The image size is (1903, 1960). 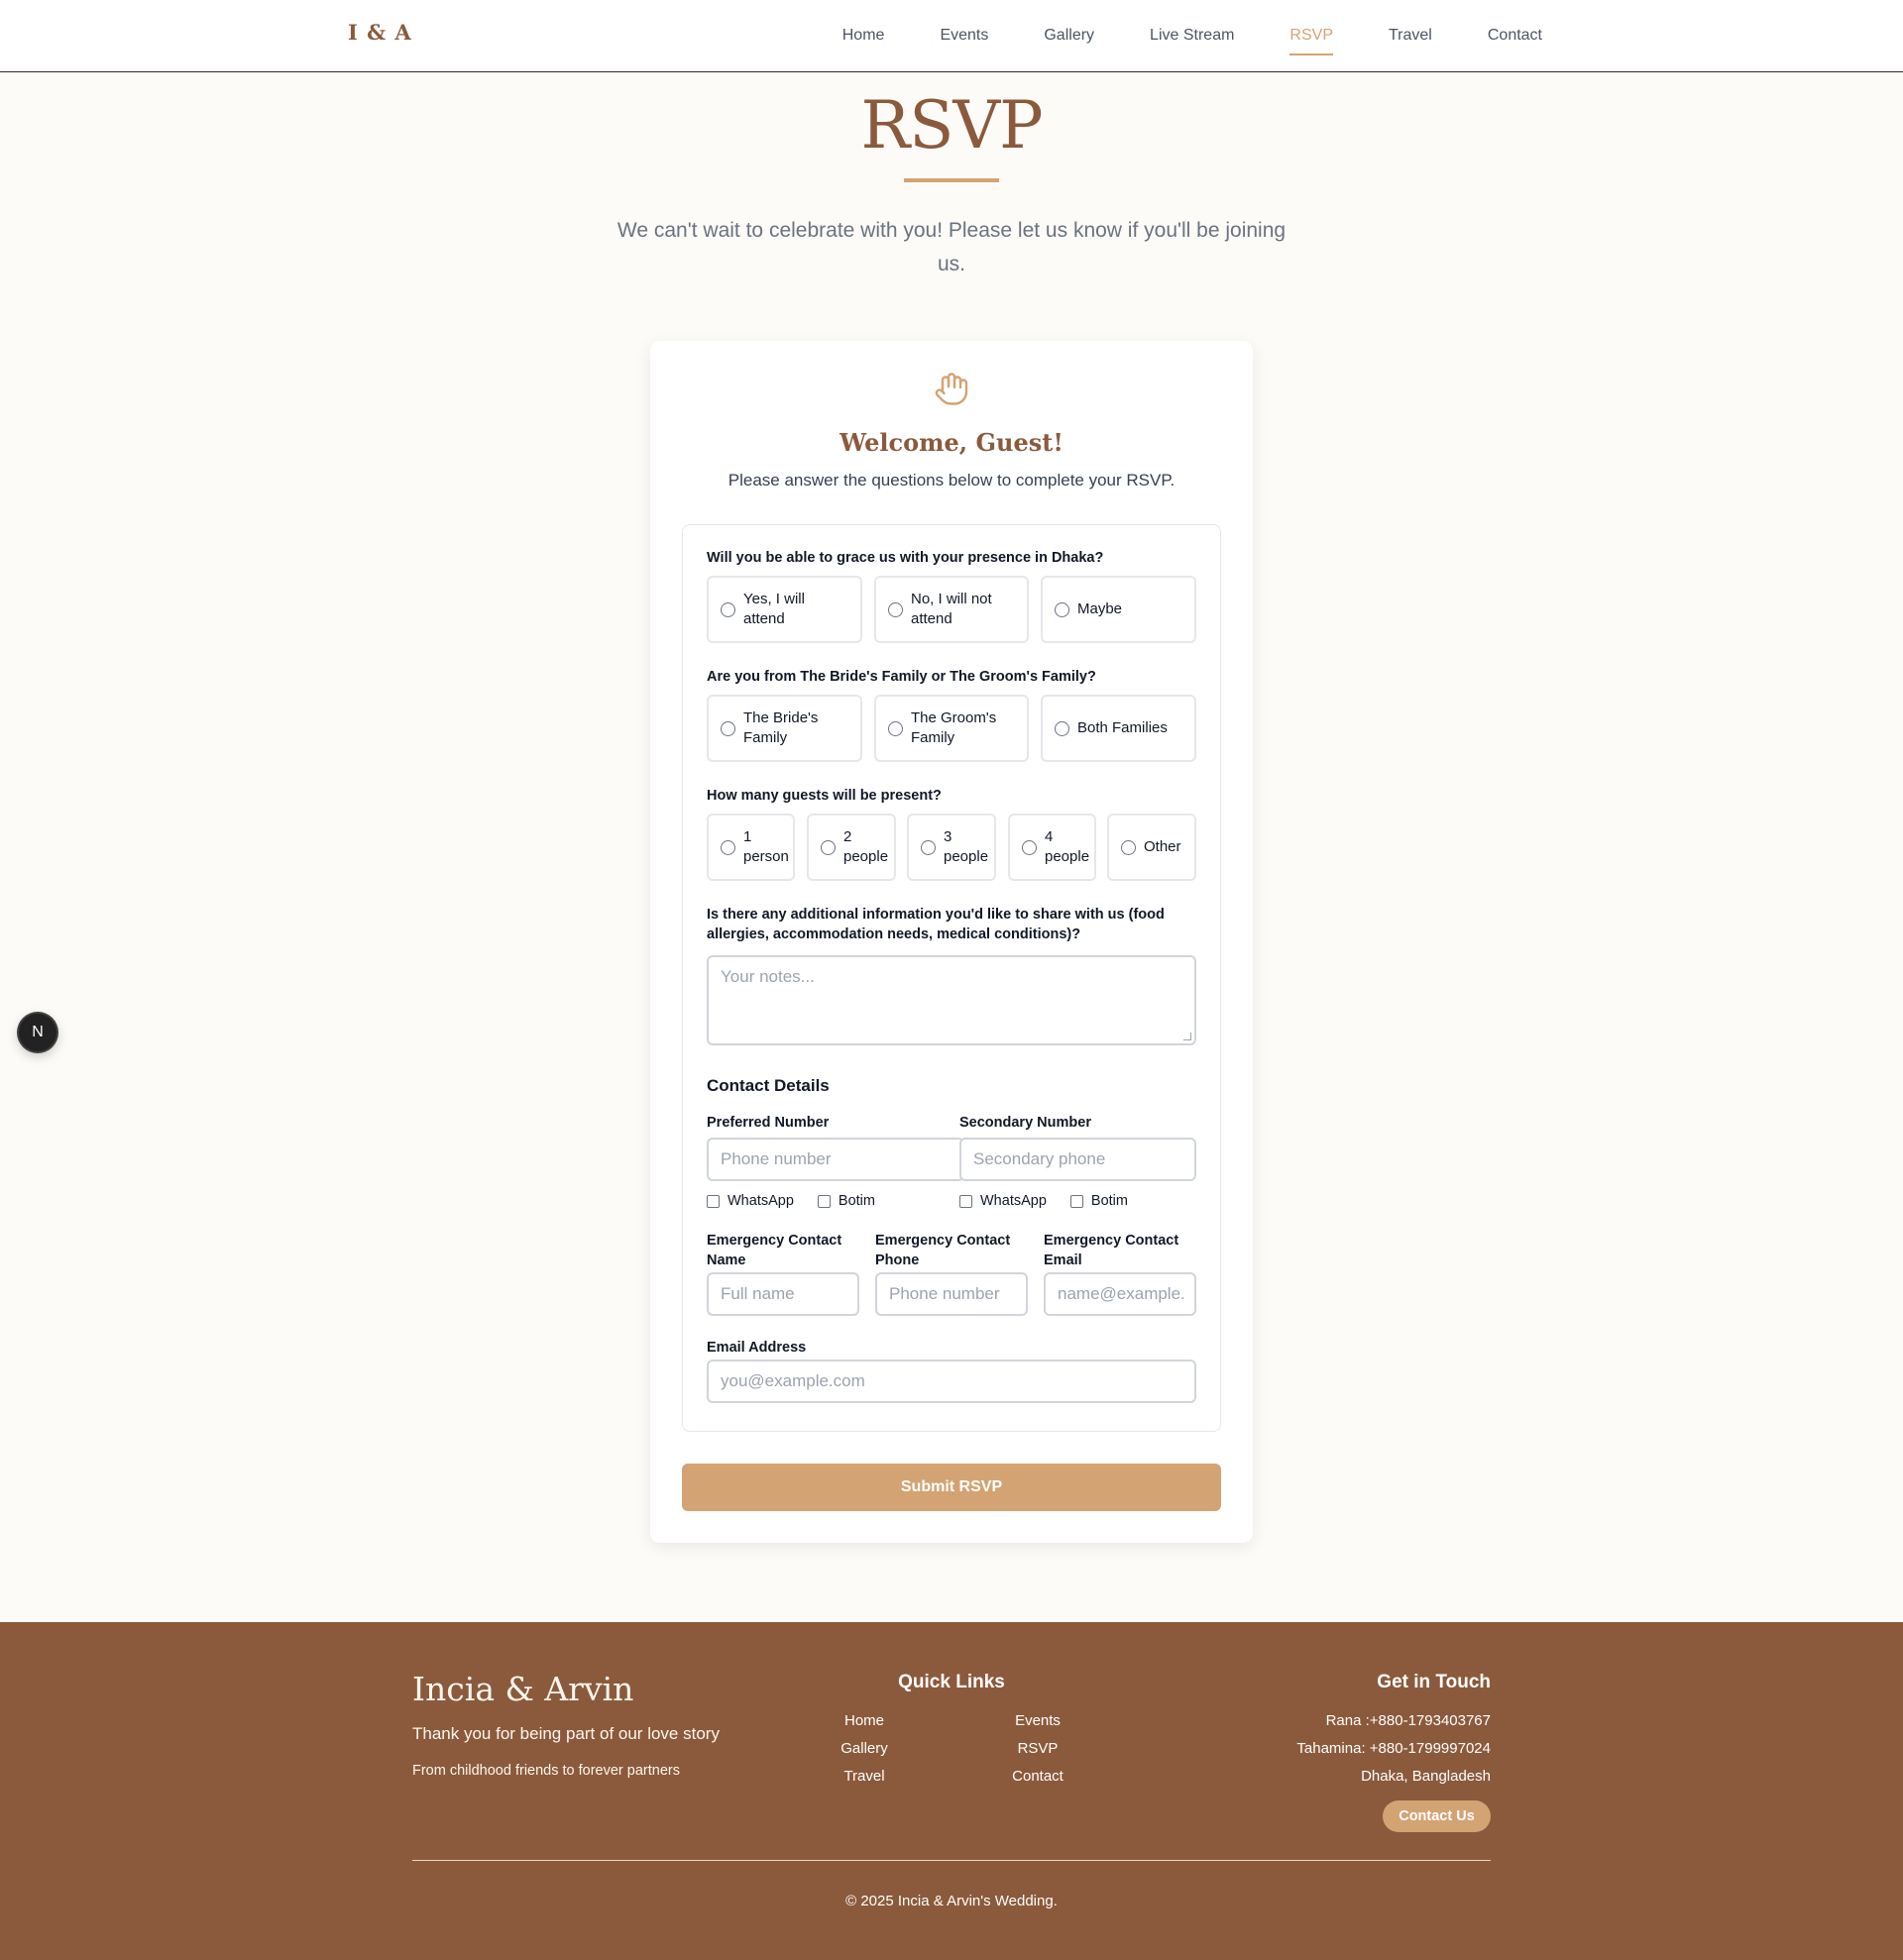 What do you see at coordinates (943, 1250) in the screenshot?
I see `emergency-phone-label: Emergency Contact Phone` at bounding box center [943, 1250].